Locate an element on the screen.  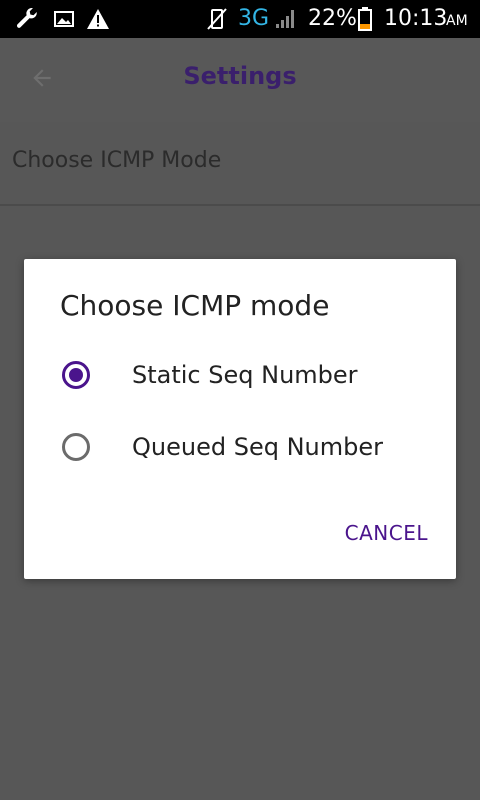
battery-percent: 22% is located at coordinates (332, 18).